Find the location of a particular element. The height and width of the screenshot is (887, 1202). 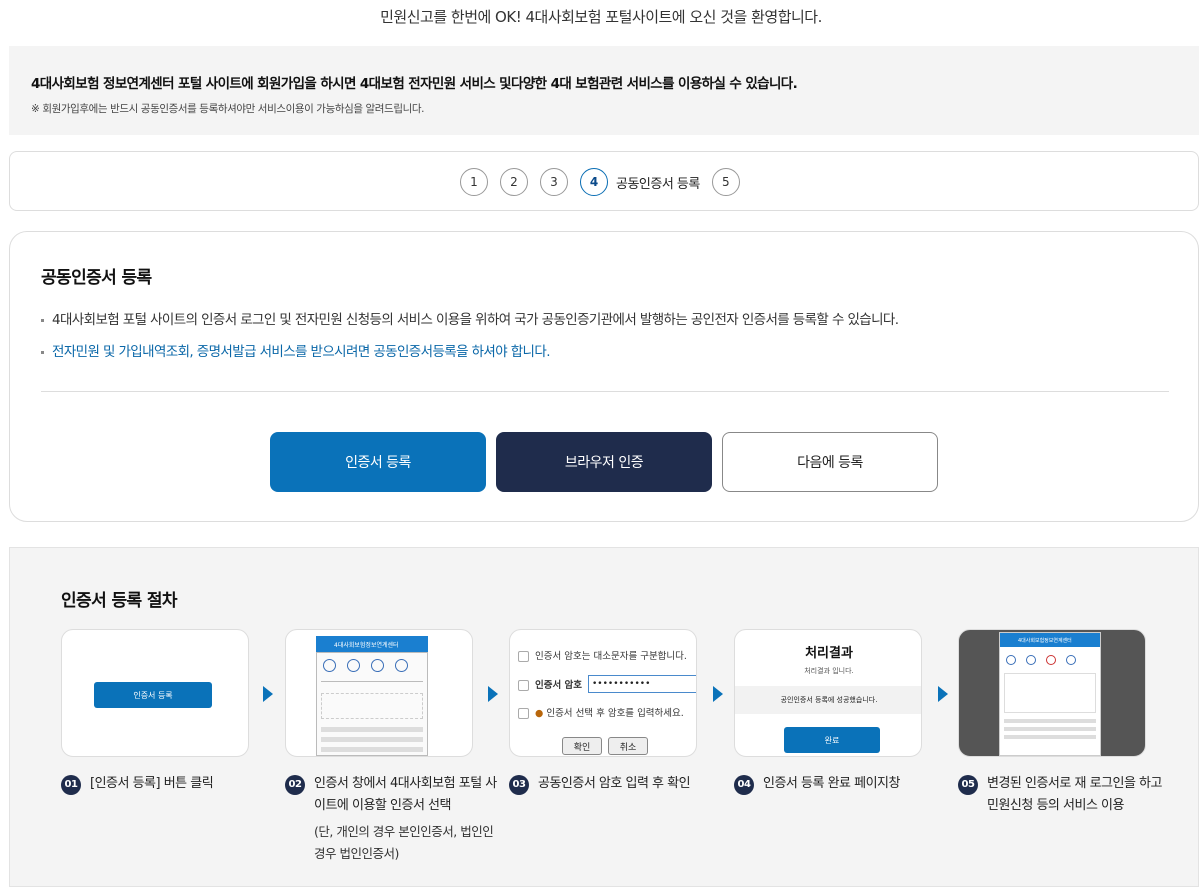

browser-cert-button: 브라우저 인증 is located at coordinates (604, 462).